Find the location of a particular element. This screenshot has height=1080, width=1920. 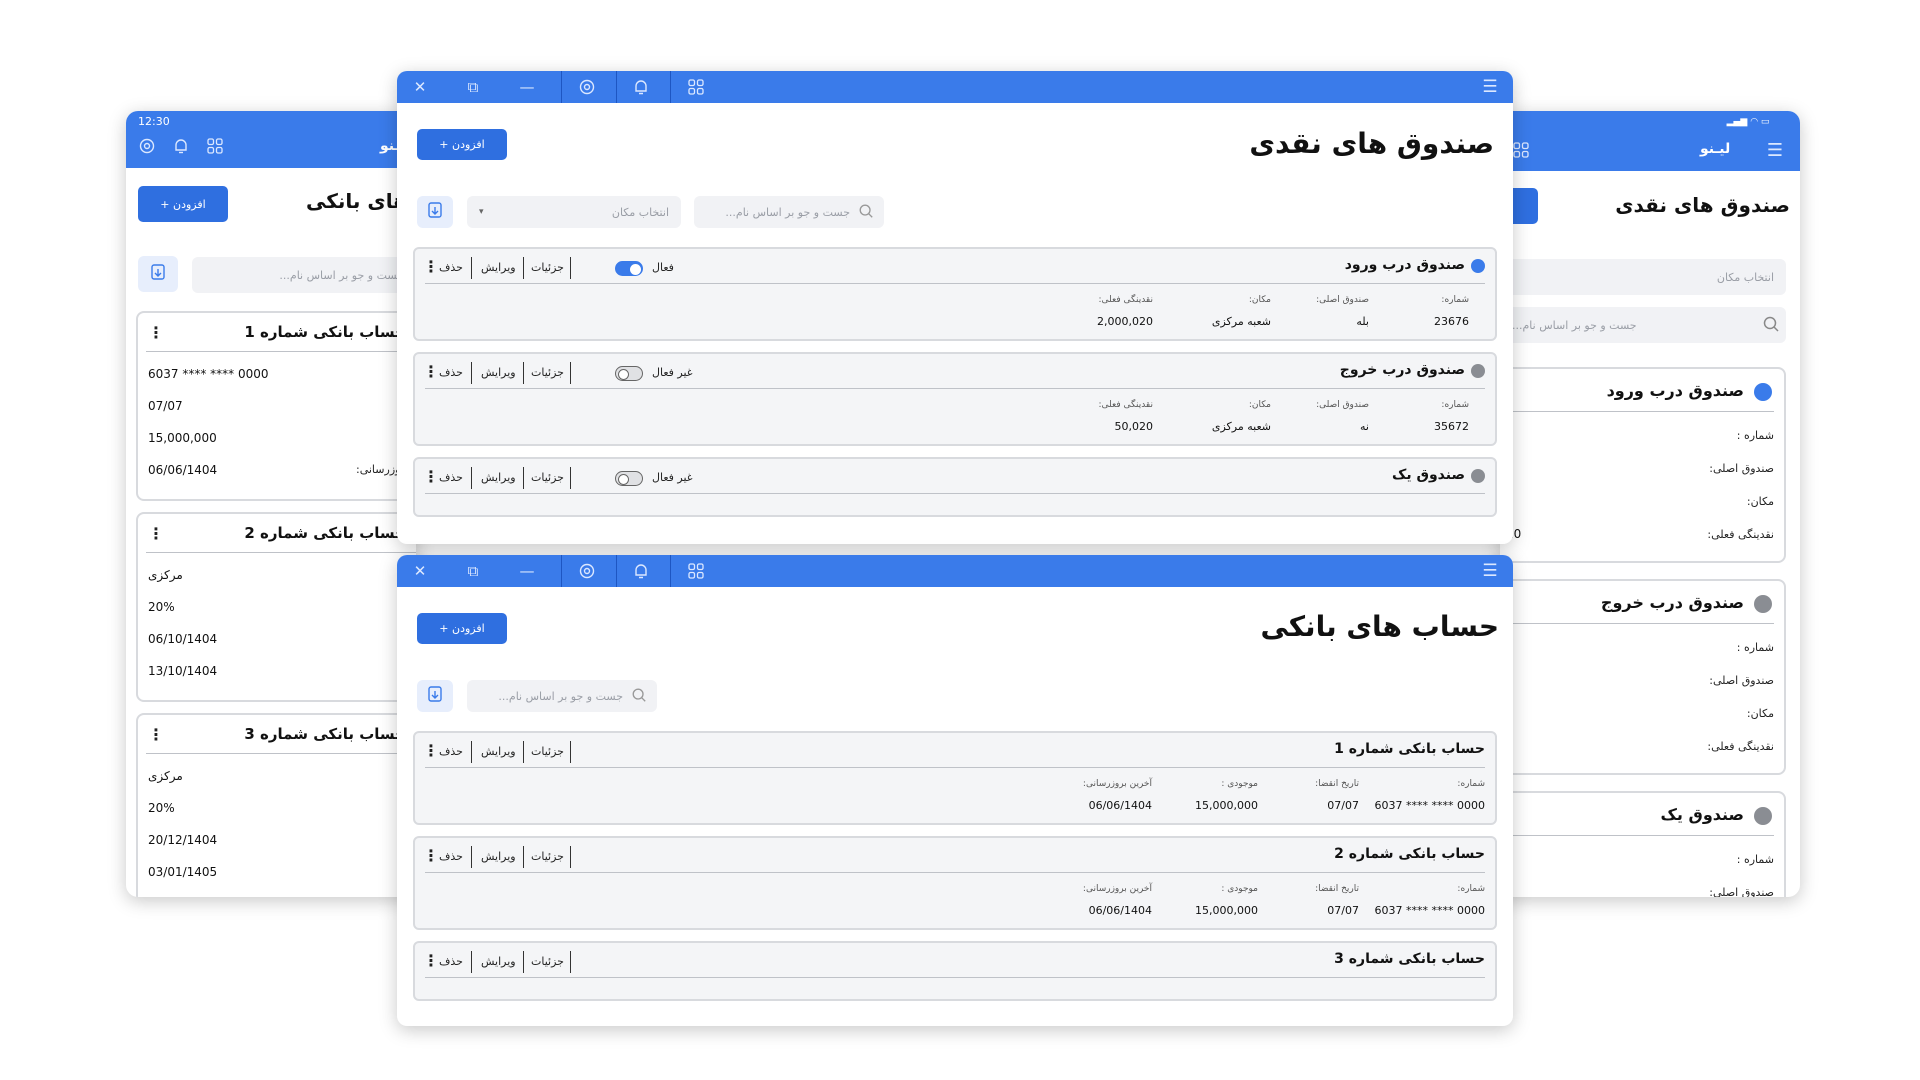

field-value-last-update: 06/06/1404 is located at coordinates (1120, 805).